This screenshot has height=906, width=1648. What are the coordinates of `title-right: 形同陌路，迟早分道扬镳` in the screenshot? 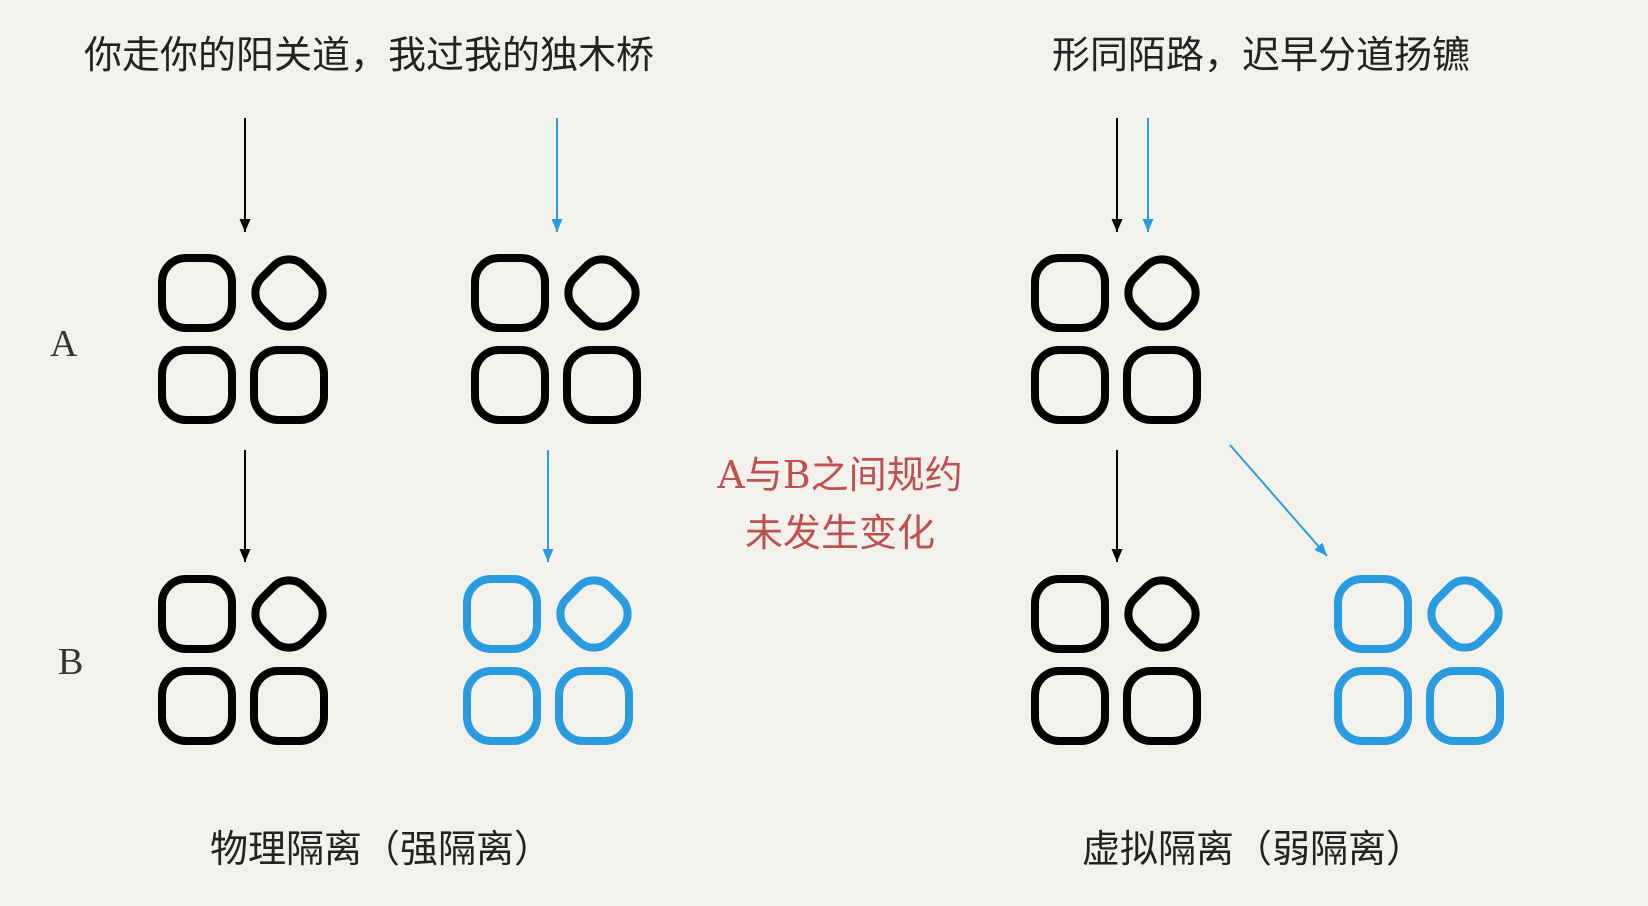 It's located at (1261, 55).